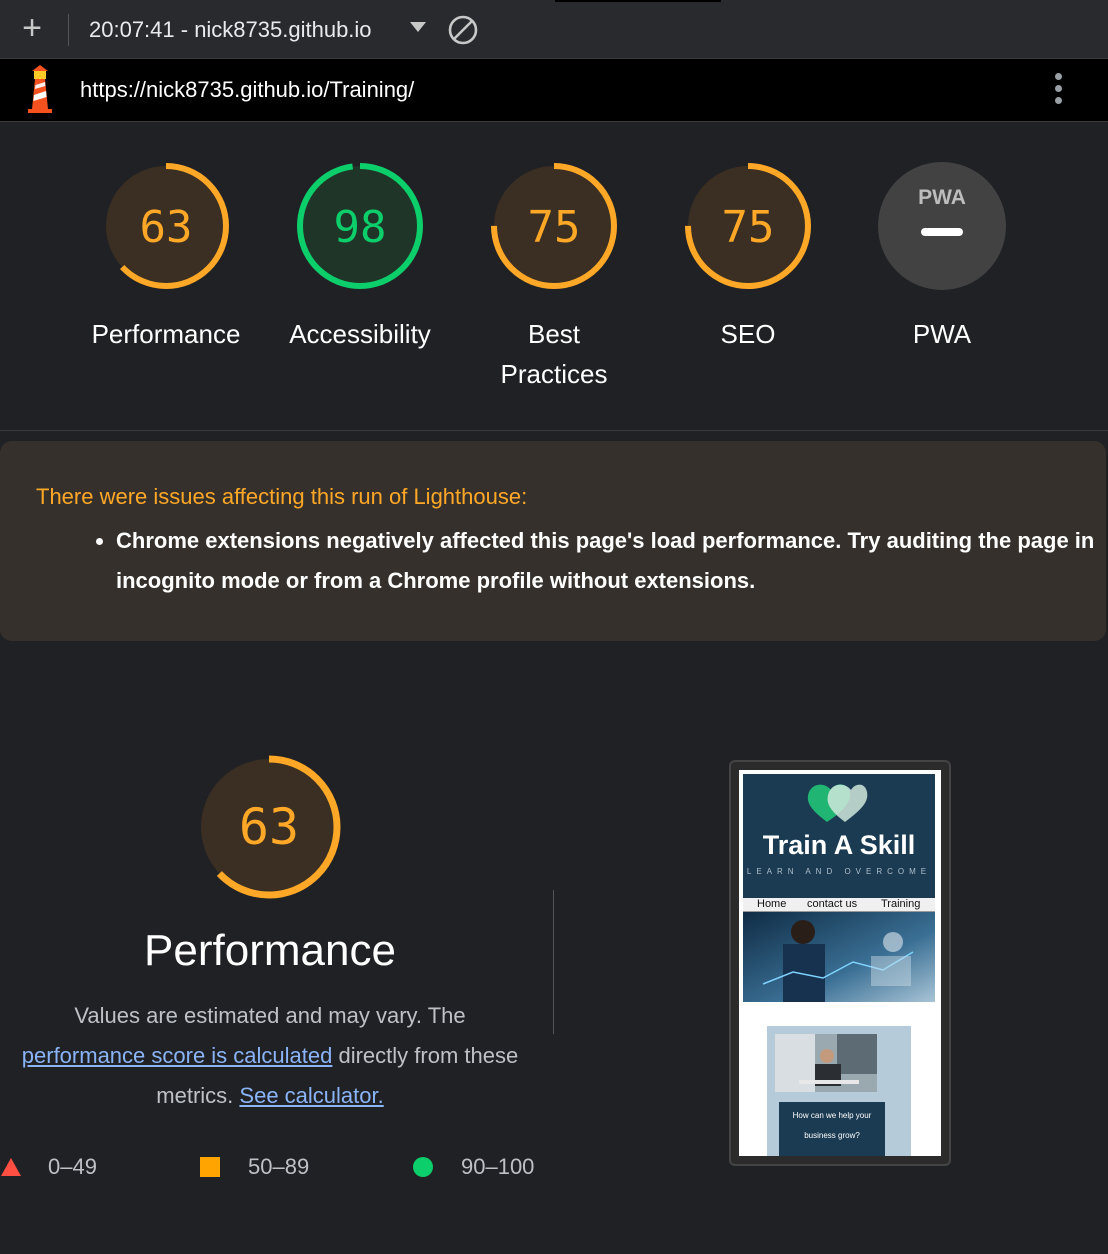  What do you see at coordinates (839, 845) in the screenshot?
I see `site-brand: Train A Skill` at bounding box center [839, 845].